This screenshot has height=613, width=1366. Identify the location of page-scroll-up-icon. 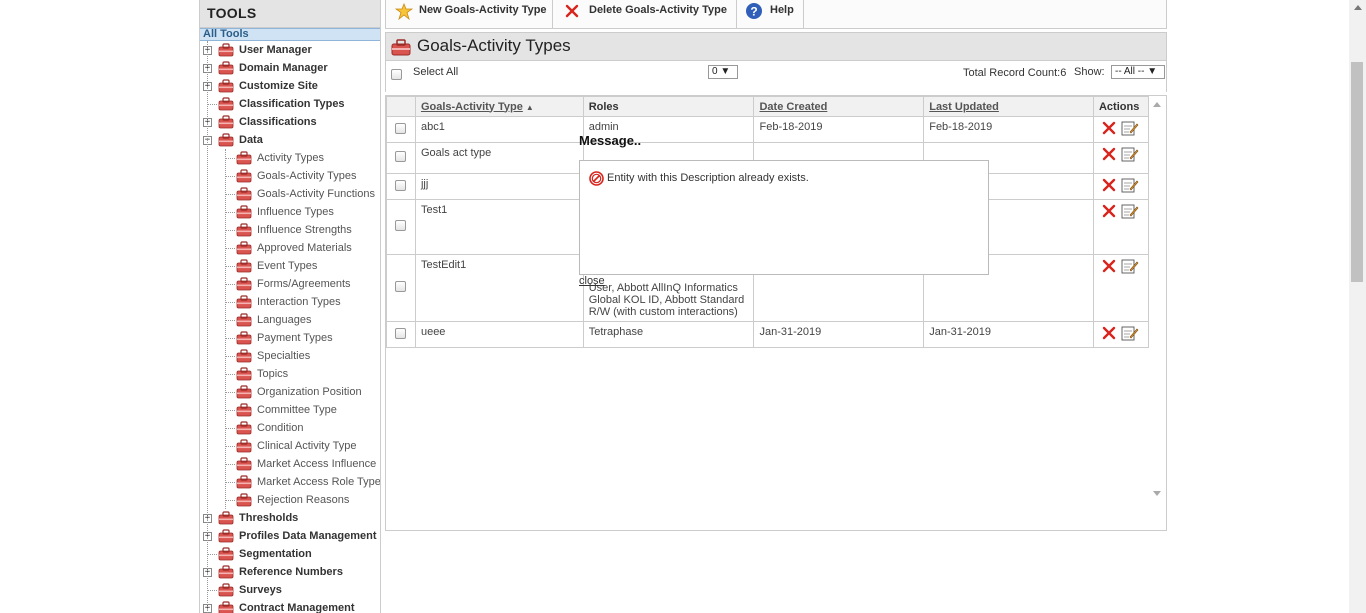
(1358, 7).